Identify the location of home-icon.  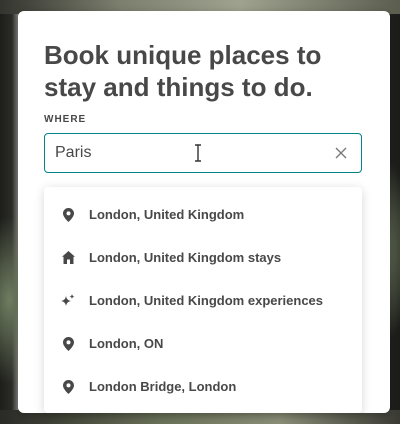
(68, 258).